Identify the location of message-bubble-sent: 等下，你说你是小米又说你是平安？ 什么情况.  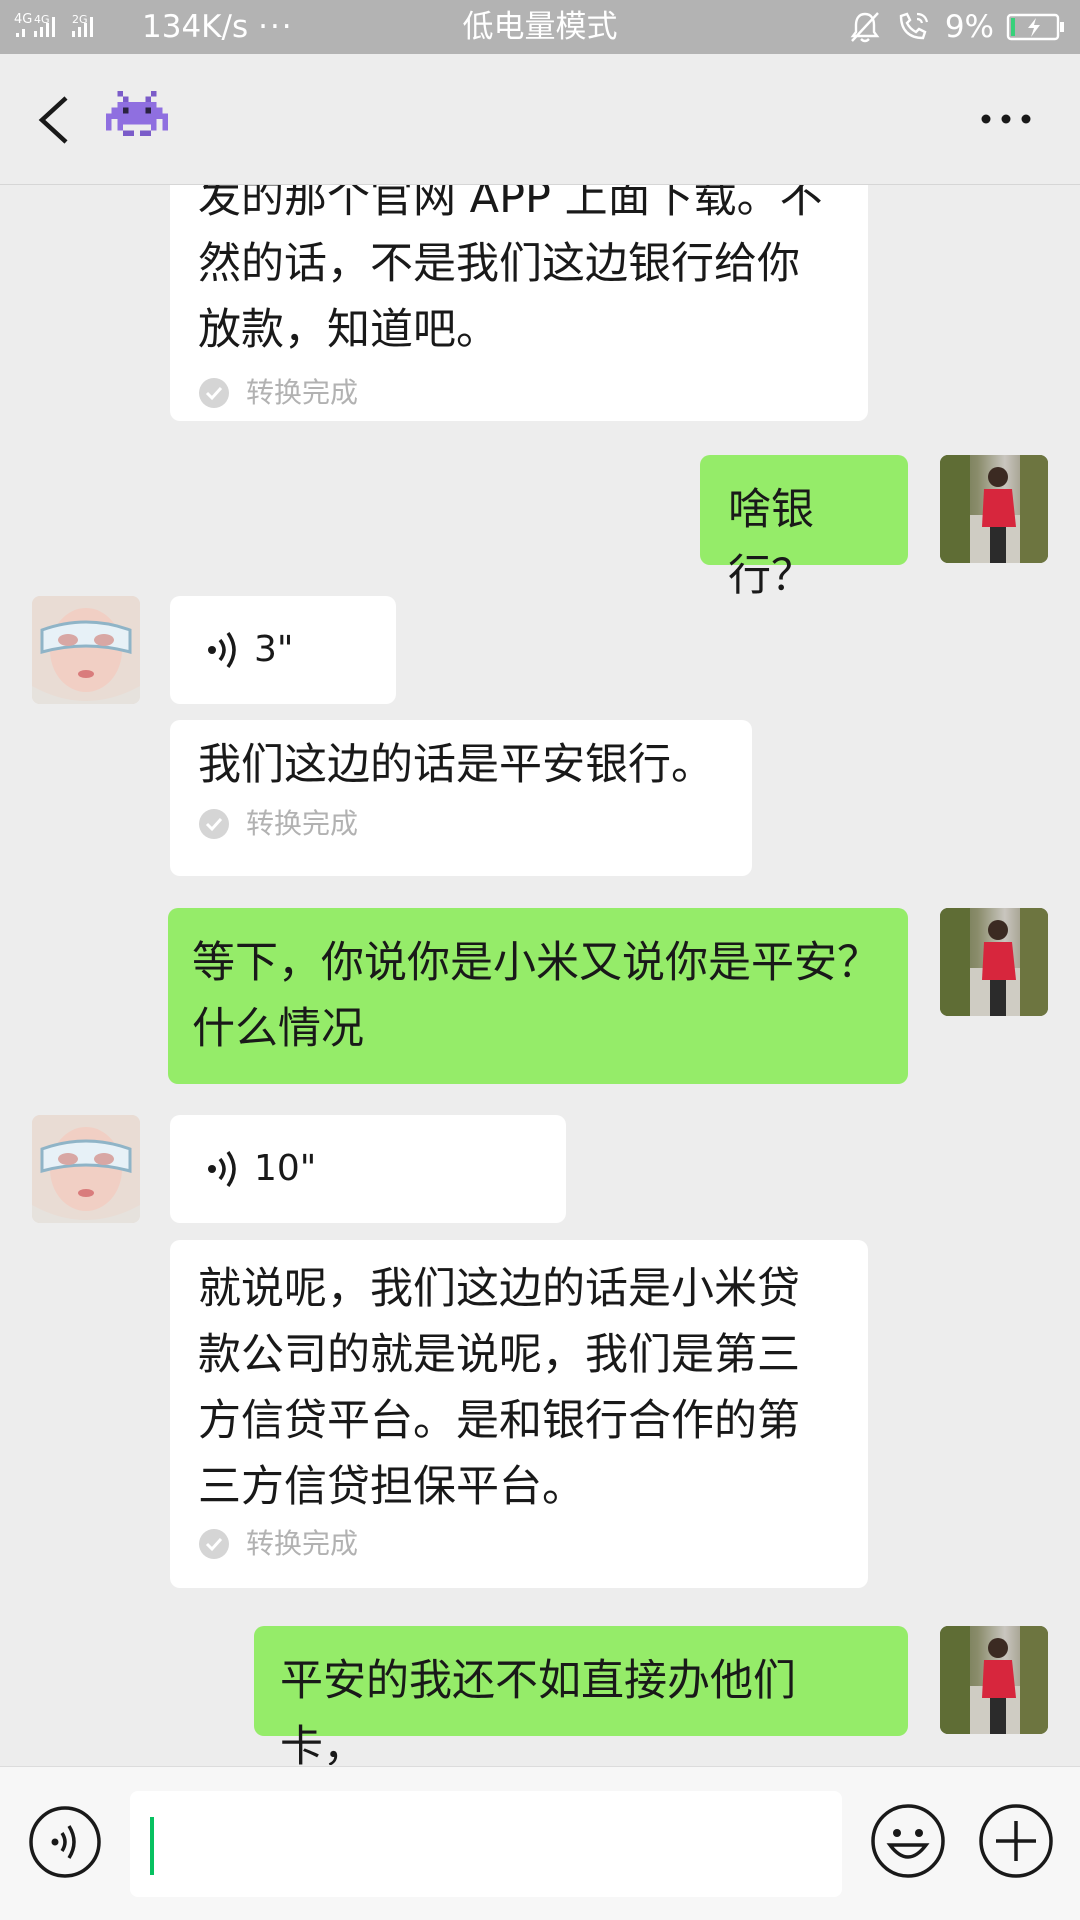
(538, 996).